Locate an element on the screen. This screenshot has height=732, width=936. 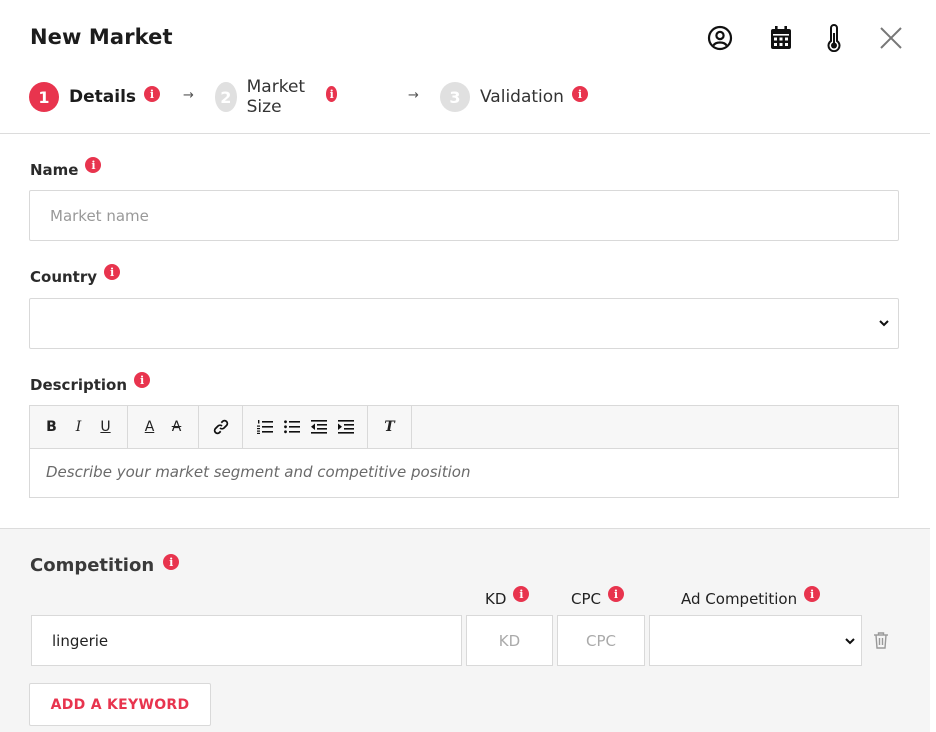
toolbar-group-clear: T is located at coordinates (390, 427).